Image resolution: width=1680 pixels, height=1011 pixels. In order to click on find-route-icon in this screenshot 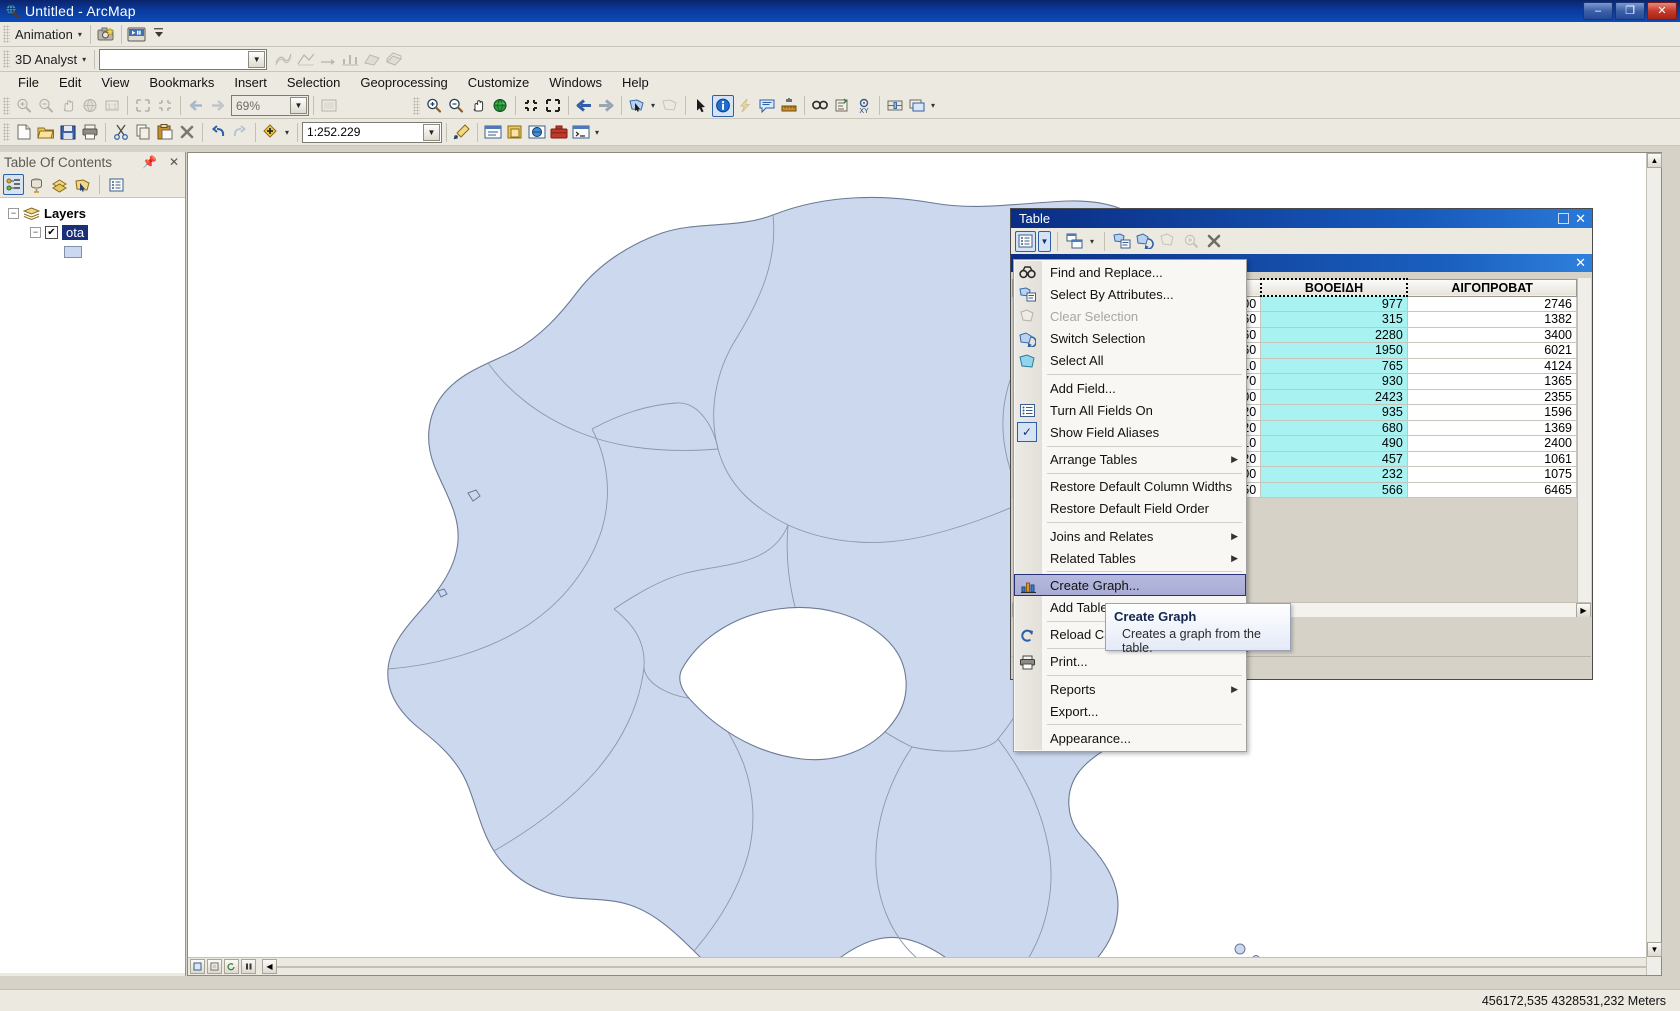, I will do `click(842, 106)`.